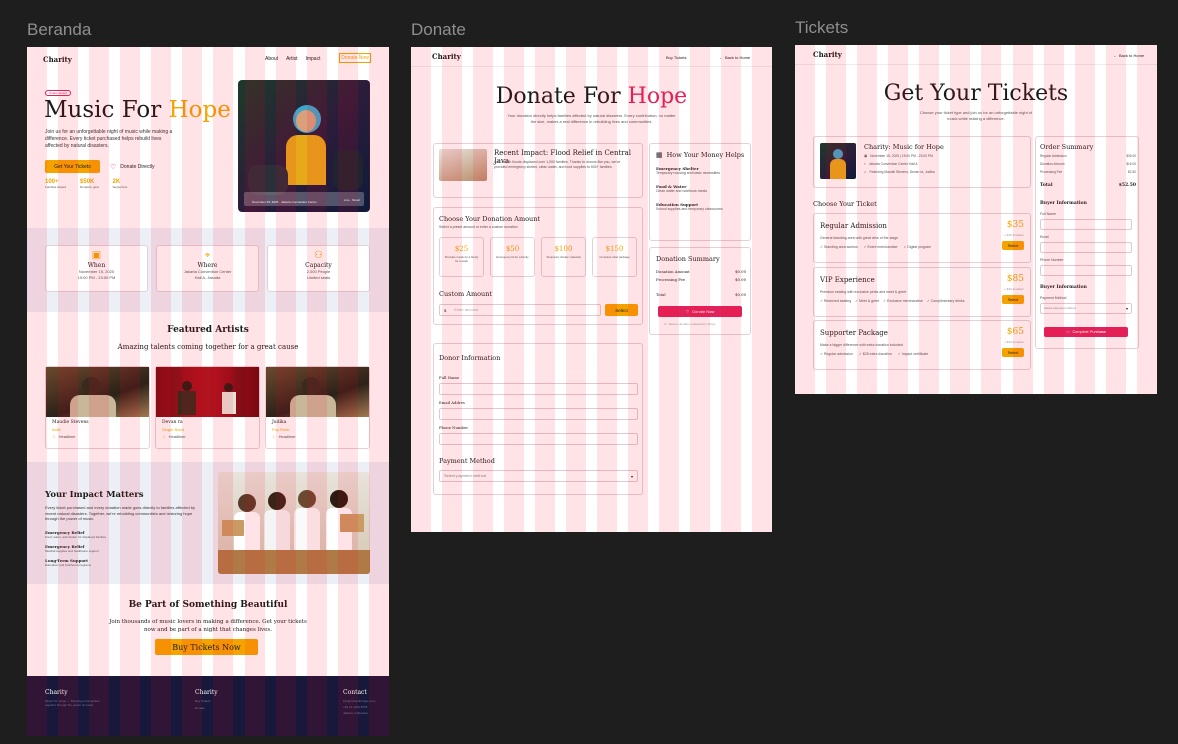 Image resolution: width=1178 pixels, height=744 pixels. What do you see at coordinates (700, 311) in the screenshot?
I see `donate-now-button: ♡ Donate Now` at bounding box center [700, 311].